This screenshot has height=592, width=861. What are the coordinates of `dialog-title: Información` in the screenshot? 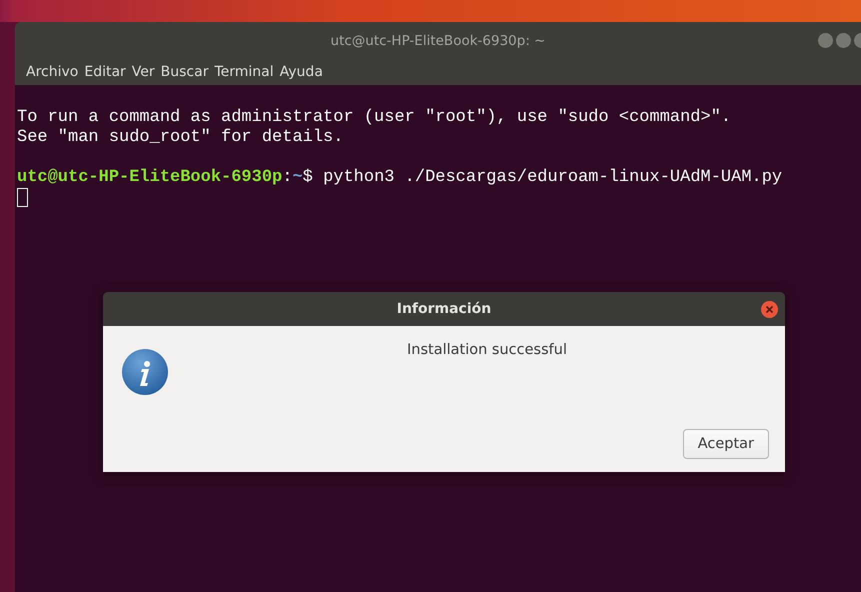 It's located at (444, 309).